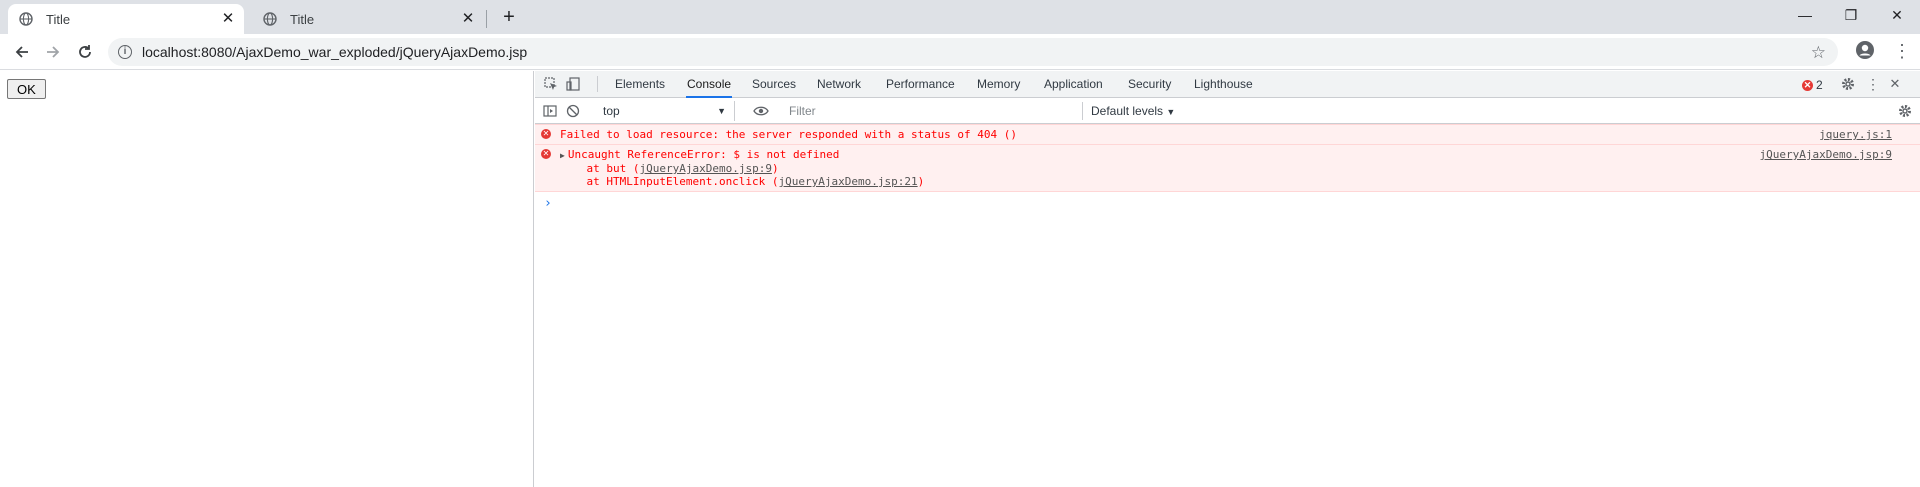 The width and height of the screenshot is (1920, 487). What do you see at coordinates (848, 181) in the screenshot?
I see `stack-frame-link: jQueryAjaxDemo.jsp:21` at bounding box center [848, 181].